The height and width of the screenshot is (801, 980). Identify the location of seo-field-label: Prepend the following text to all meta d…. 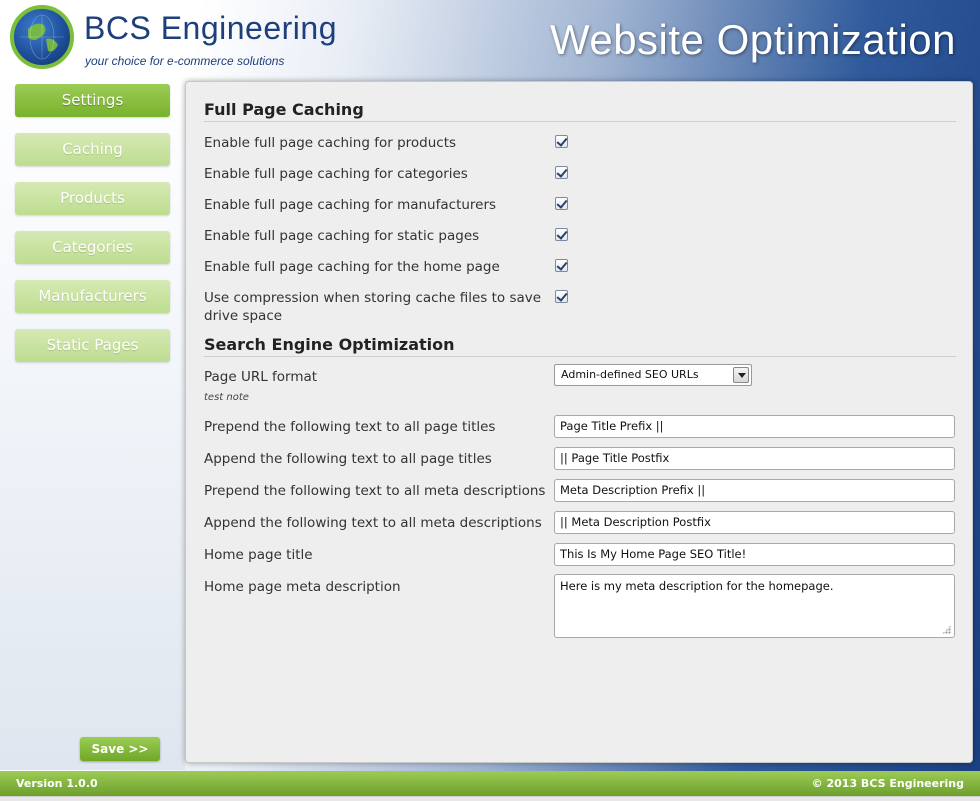
(375, 491).